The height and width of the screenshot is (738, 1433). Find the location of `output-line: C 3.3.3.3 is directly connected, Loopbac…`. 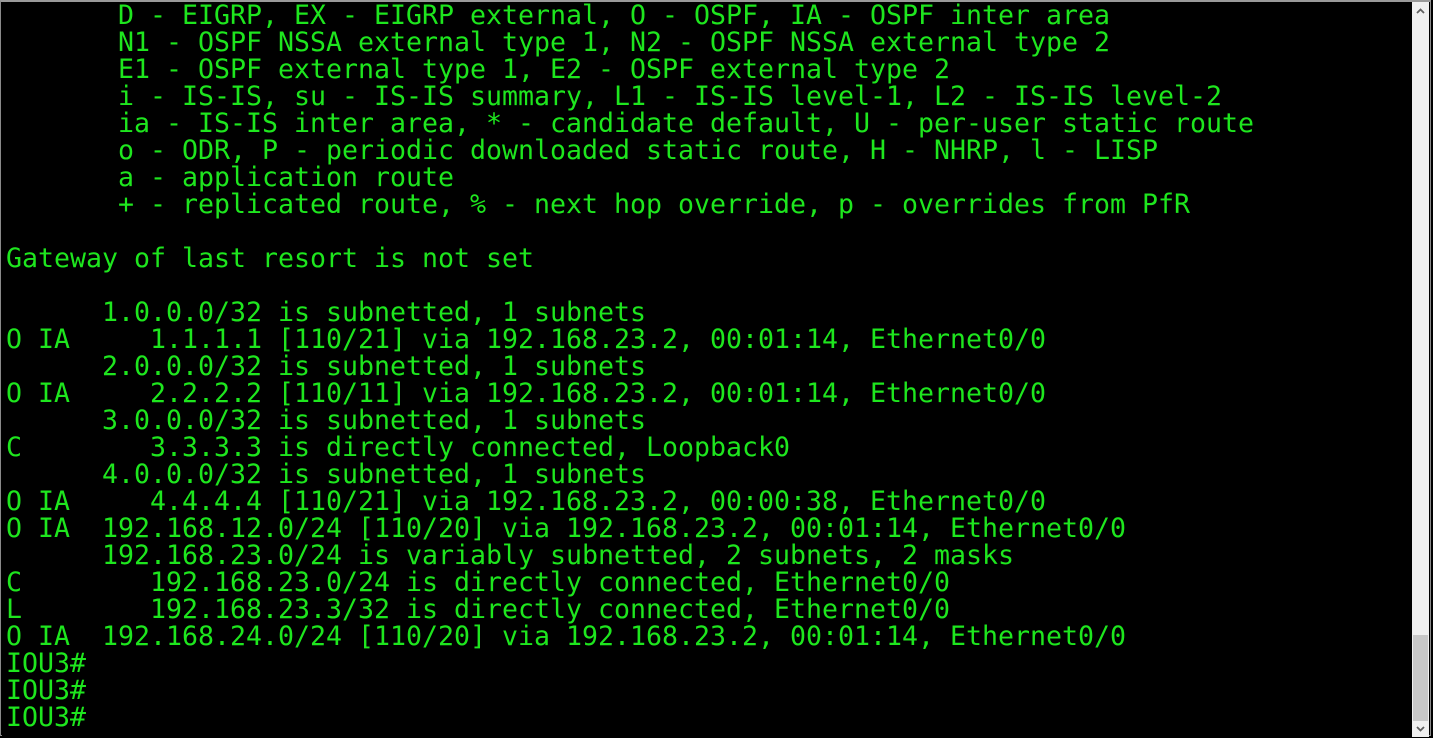

output-line: C 3.3.3.3 is directly connected, Loopbac… is located at coordinates (398, 447).